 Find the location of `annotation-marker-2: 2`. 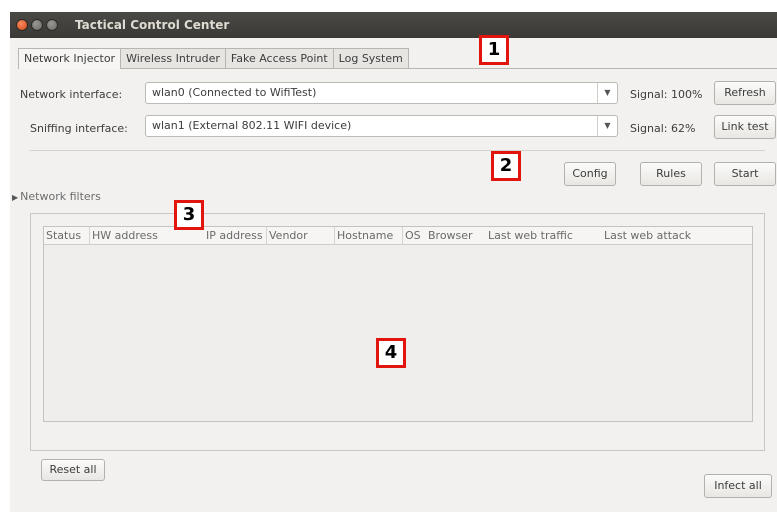

annotation-marker-2: 2 is located at coordinates (506, 166).